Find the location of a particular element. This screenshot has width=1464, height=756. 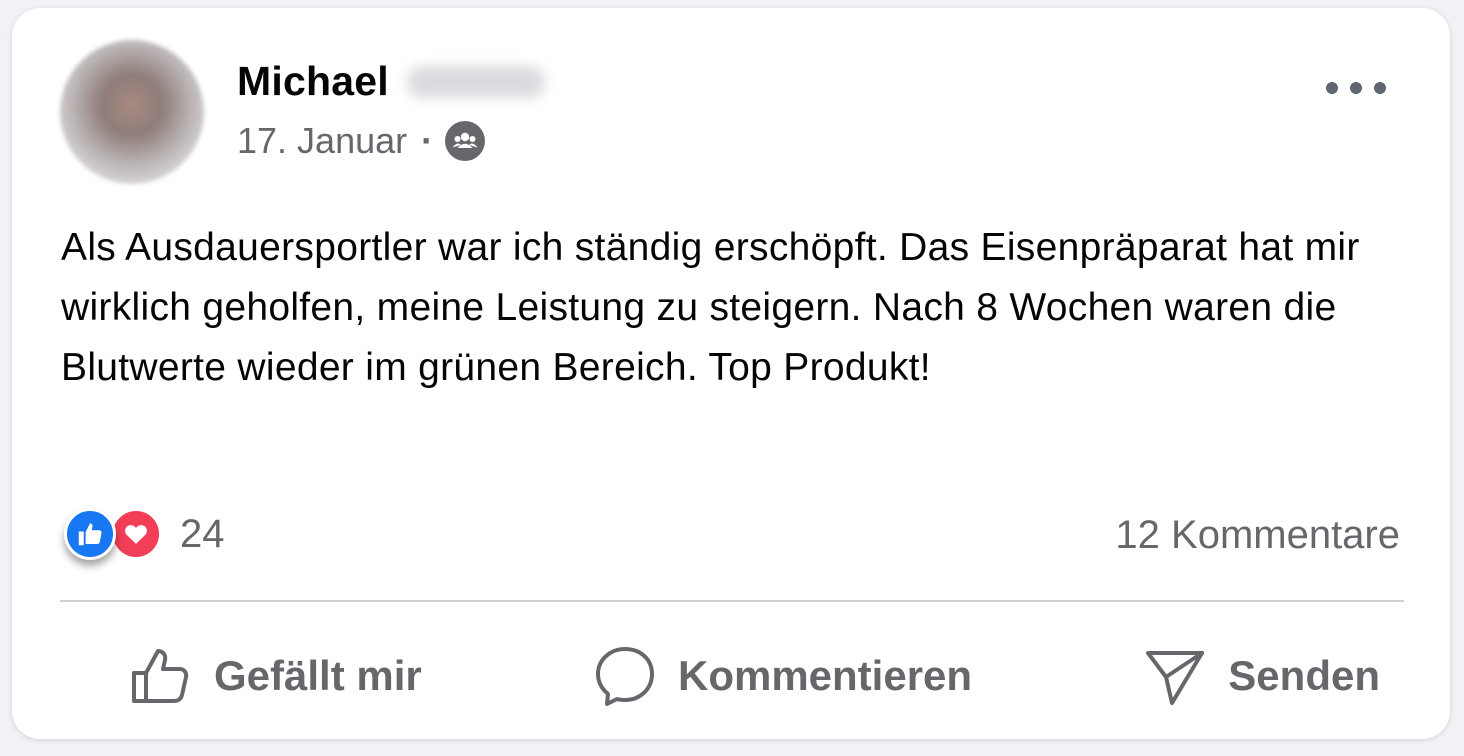

comment-button: Kommentieren is located at coordinates (783, 676).